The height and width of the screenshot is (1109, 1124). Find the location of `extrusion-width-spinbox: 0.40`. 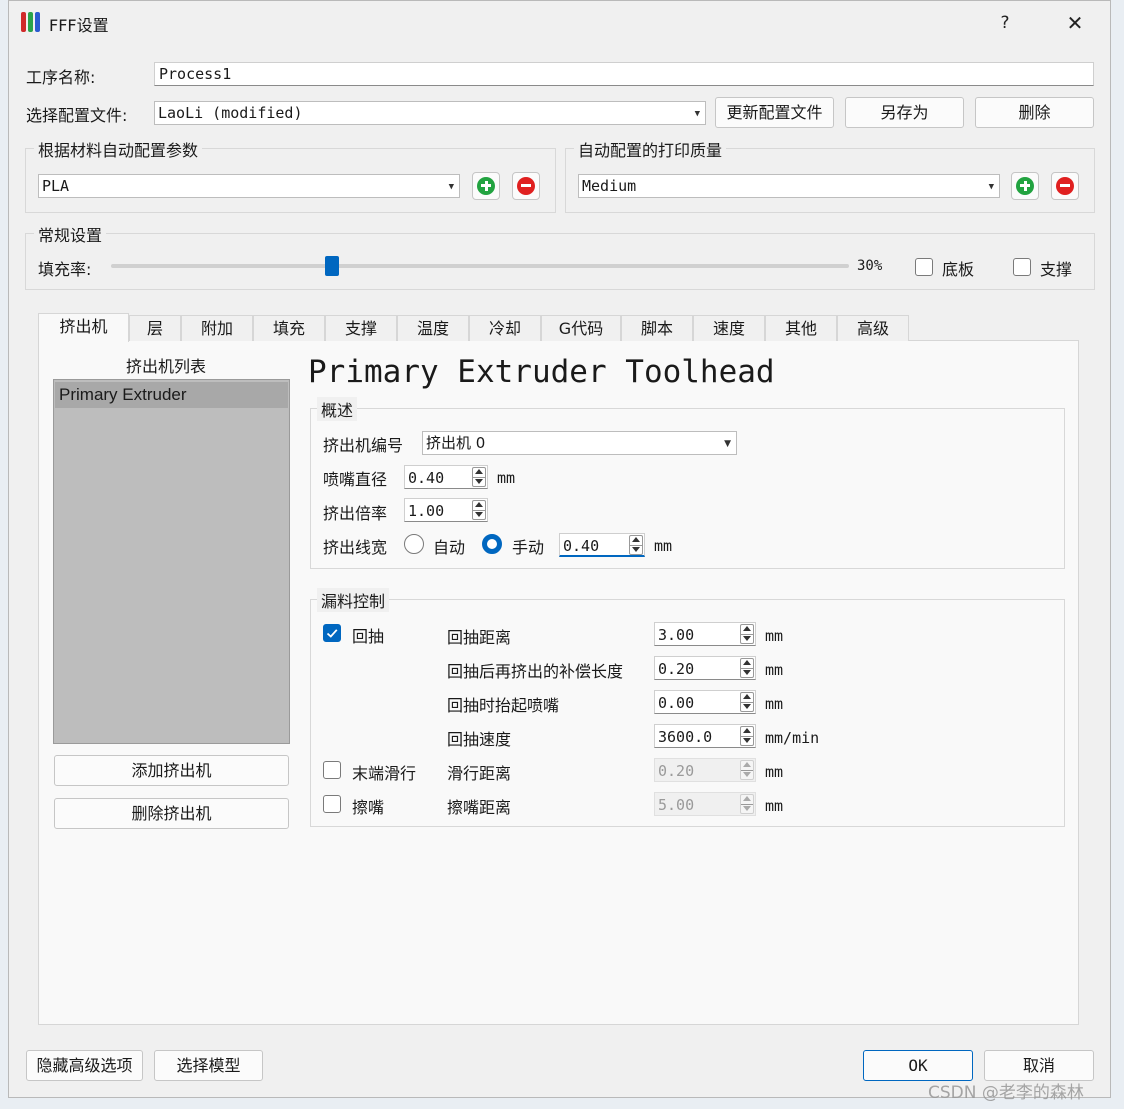

extrusion-width-spinbox: 0.40 is located at coordinates (602, 545).